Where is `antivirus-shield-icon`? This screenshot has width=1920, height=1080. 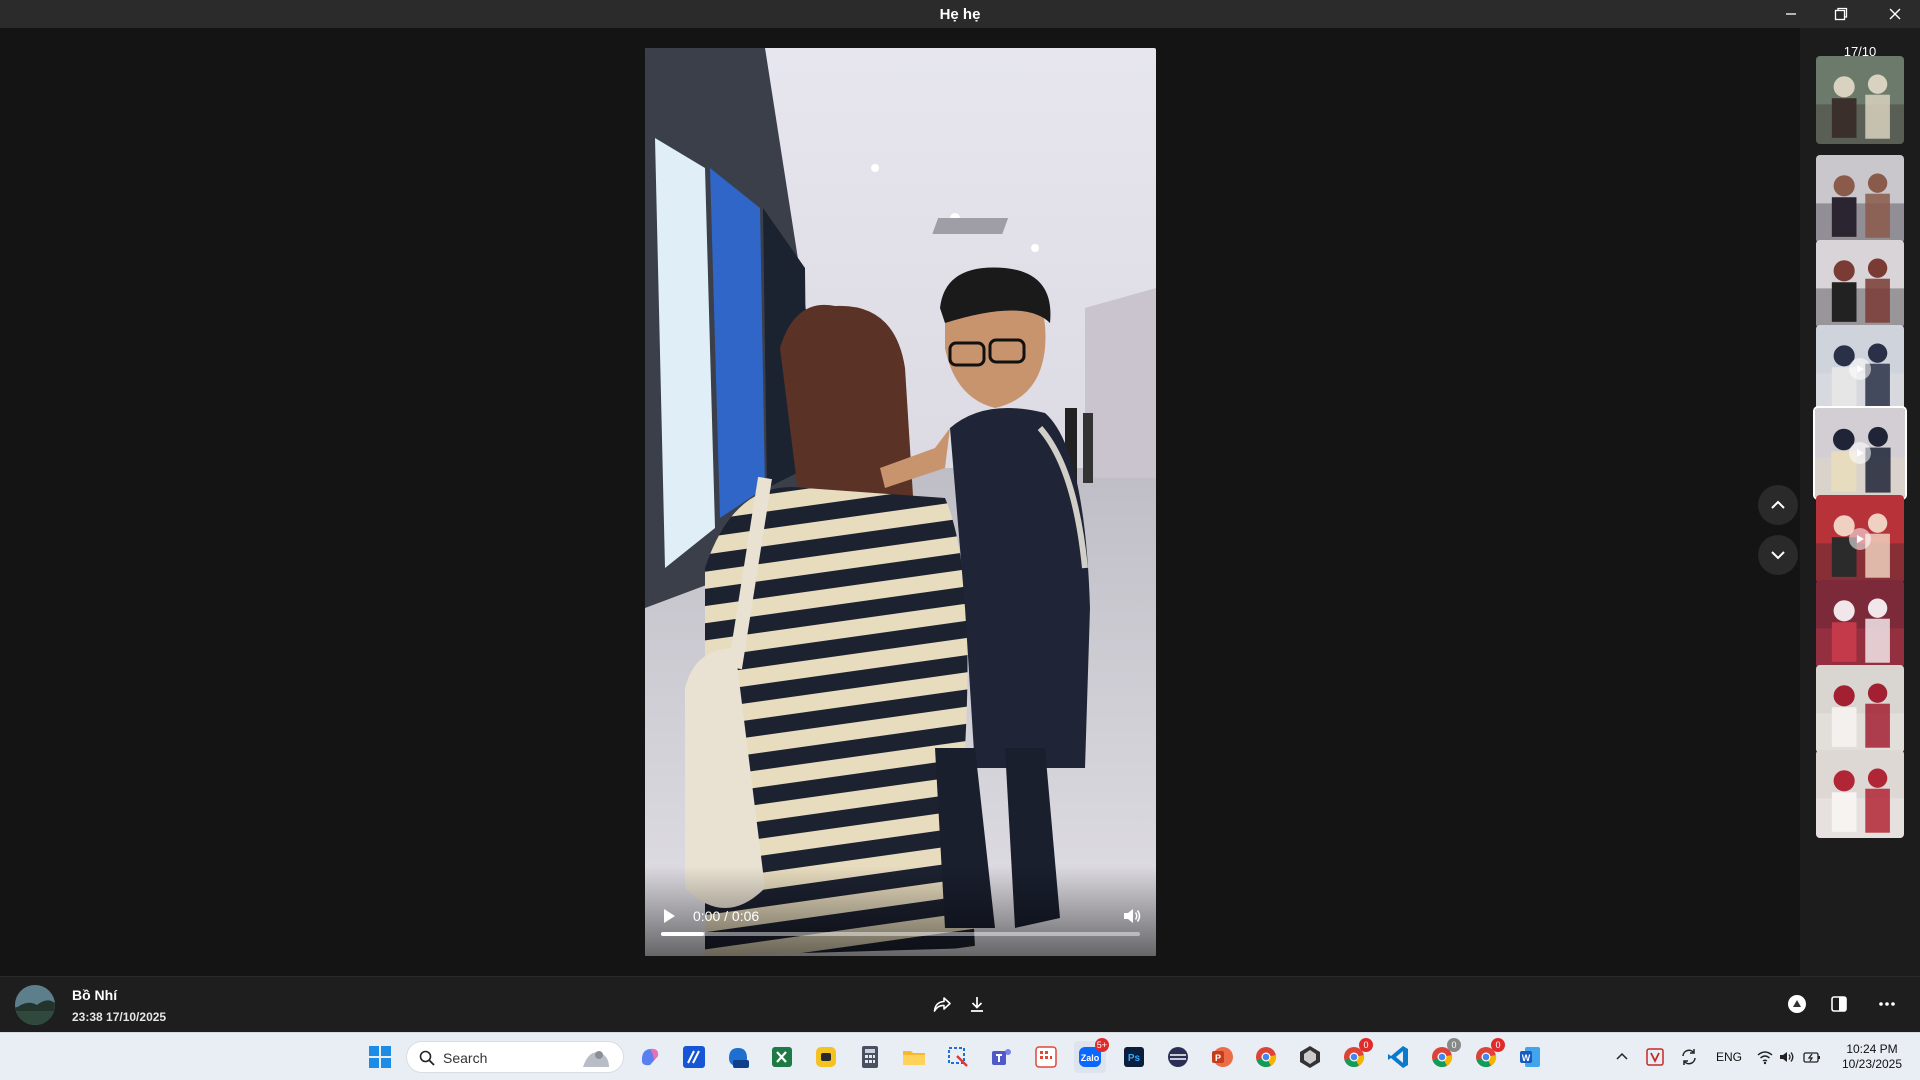 antivirus-shield-icon is located at coordinates (1655, 1057).